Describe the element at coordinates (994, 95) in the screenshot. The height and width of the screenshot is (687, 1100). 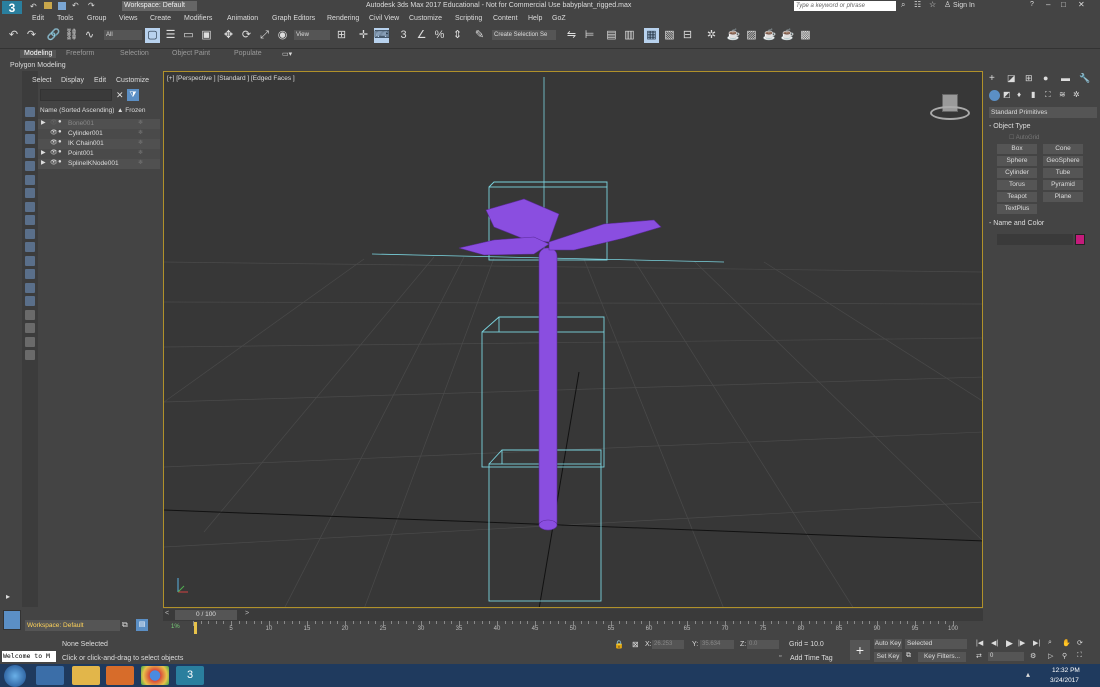
I see `geometry-icon` at that location.